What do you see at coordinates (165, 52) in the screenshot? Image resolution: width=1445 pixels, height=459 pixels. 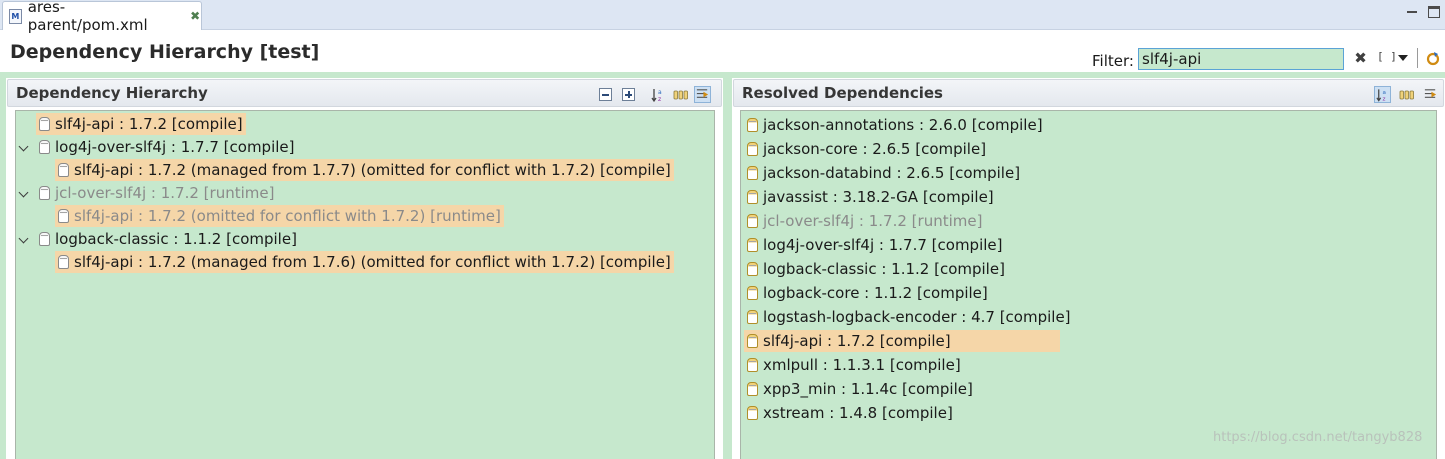 I see `page-title: Dependency Hierarchy [test]` at bounding box center [165, 52].